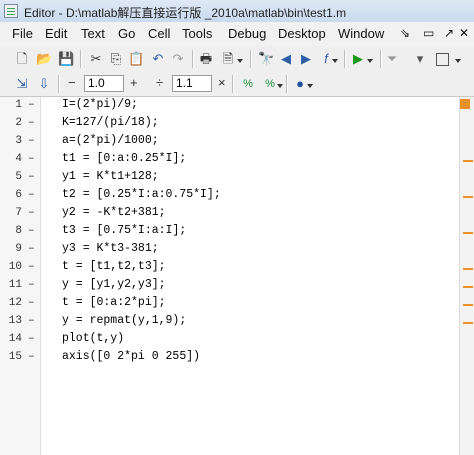  What do you see at coordinates (124, 320) in the screenshot?
I see `code-text: y = repmat(y,1,9);` at bounding box center [124, 320].